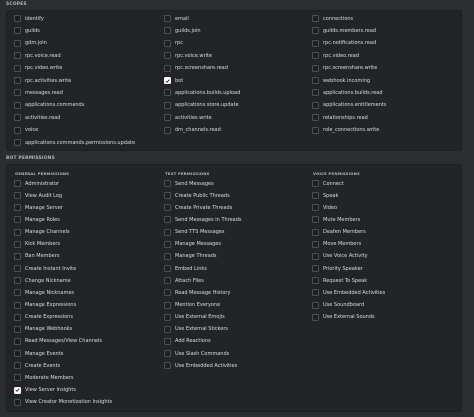 The height and width of the screenshot is (417, 474). Describe the element at coordinates (84, 80) in the screenshot. I see `scope-rpc-activities-write: rpc.activities.write` at that location.